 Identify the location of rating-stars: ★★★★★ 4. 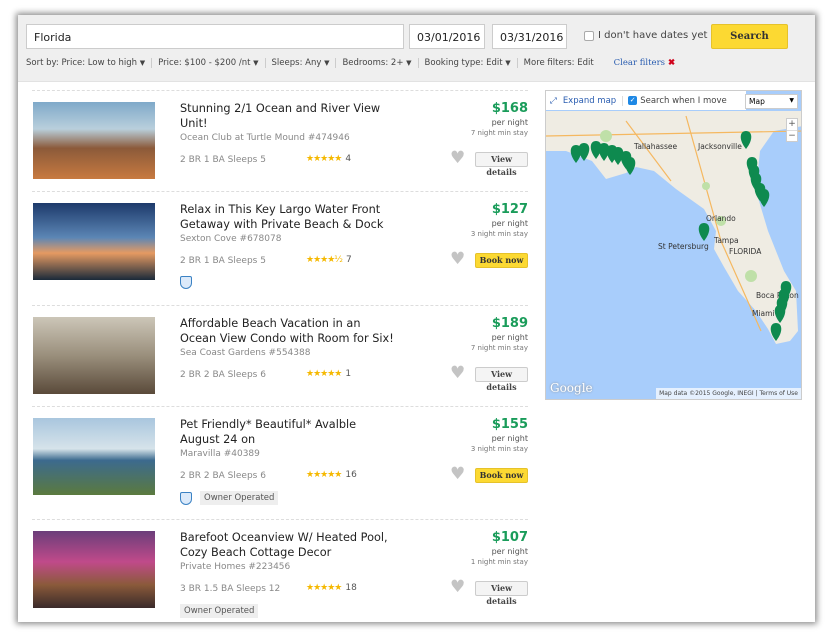
(328, 159).